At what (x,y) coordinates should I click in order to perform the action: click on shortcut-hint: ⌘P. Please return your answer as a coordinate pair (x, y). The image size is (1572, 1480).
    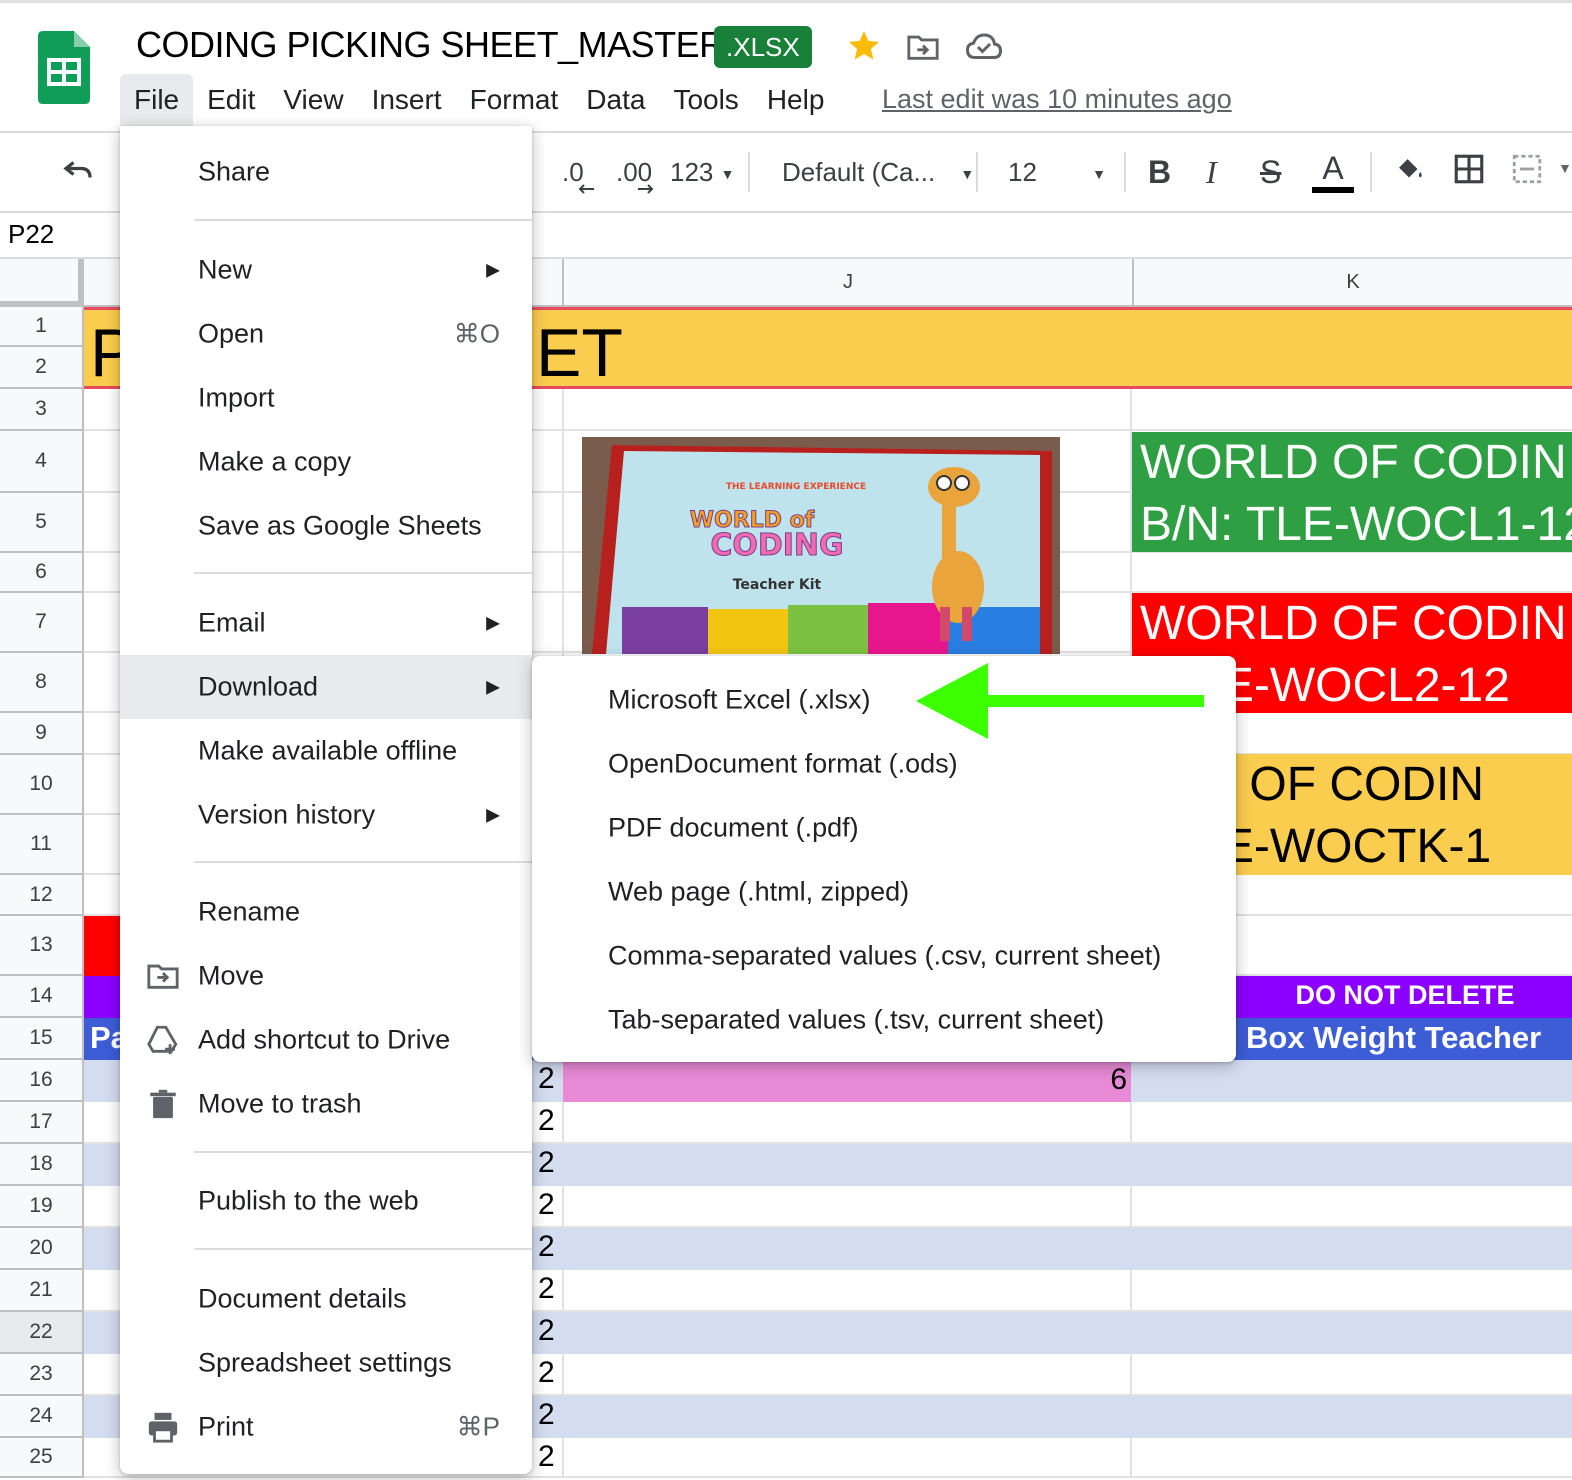
    Looking at the image, I should click on (478, 1426).